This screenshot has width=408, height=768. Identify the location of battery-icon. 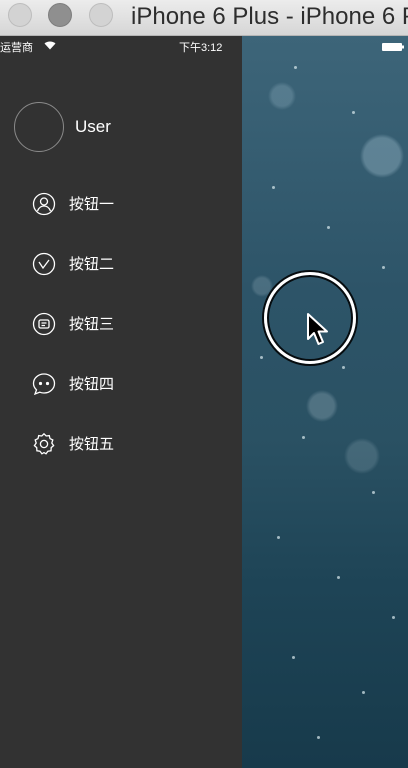
(393, 46).